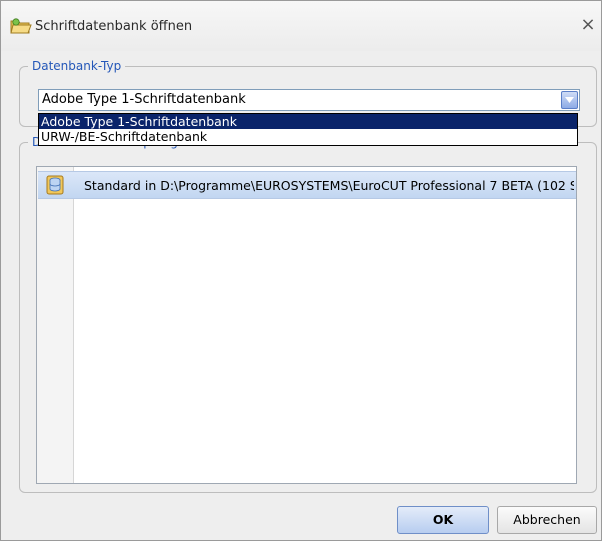  Describe the element at coordinates (77, 66) in the screenshot. I see `database-type-legend: Datenbank-Typ` at that location.